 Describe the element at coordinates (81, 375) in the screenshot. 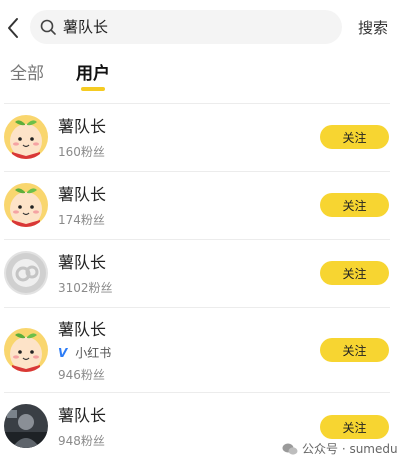

I see `fan-count: 946粉丝` at that location.